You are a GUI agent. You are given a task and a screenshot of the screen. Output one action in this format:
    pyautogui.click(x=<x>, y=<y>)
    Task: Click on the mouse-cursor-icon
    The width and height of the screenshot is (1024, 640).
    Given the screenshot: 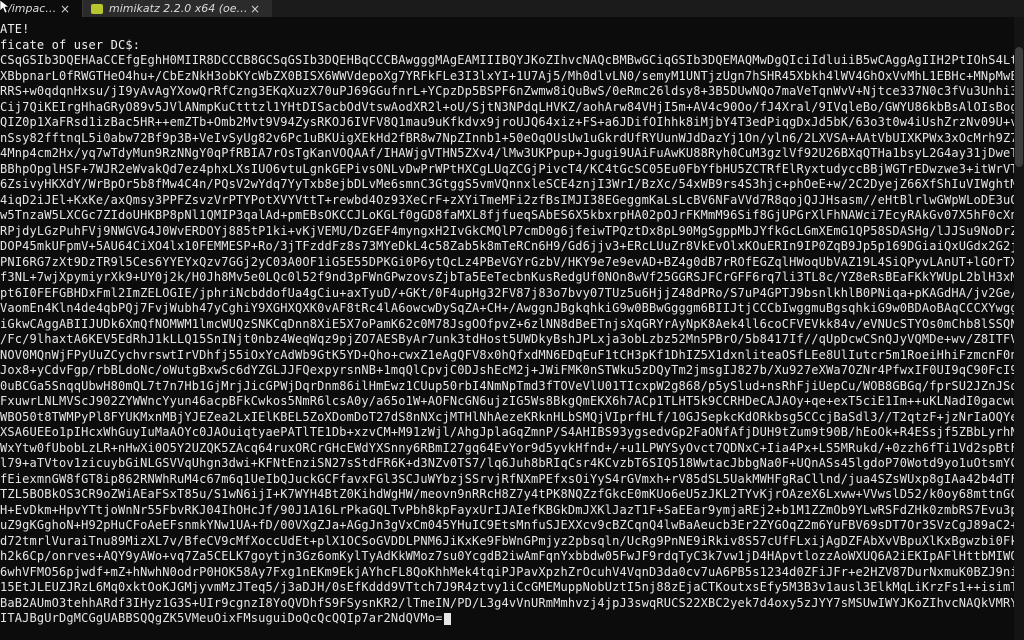 What is the action you would take?
    pyautogui.click(x=5, y=7)
    